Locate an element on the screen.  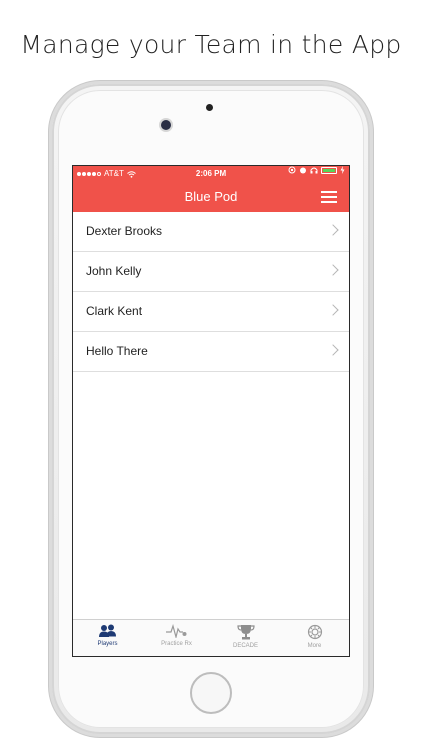
app-header: AT&T 2:06 PM Blue Pod is located at coordinates (211, 189).